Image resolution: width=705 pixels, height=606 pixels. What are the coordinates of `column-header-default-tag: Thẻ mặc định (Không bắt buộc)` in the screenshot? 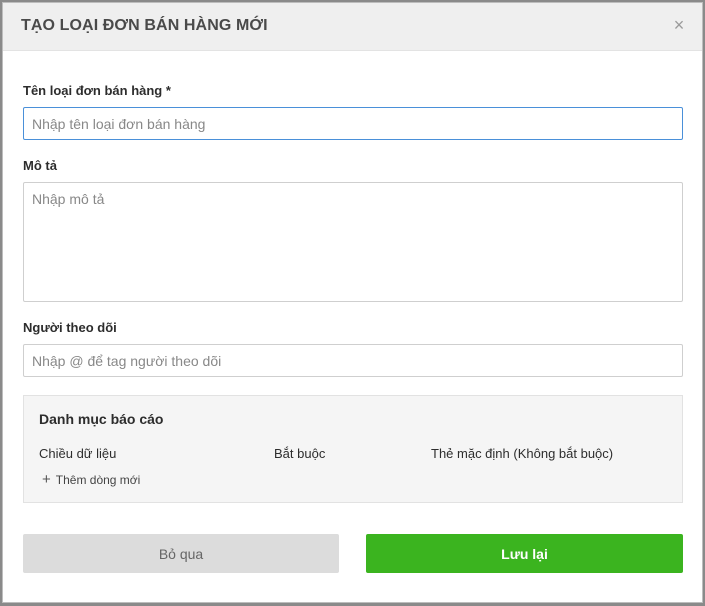 It's located at (522, 453).